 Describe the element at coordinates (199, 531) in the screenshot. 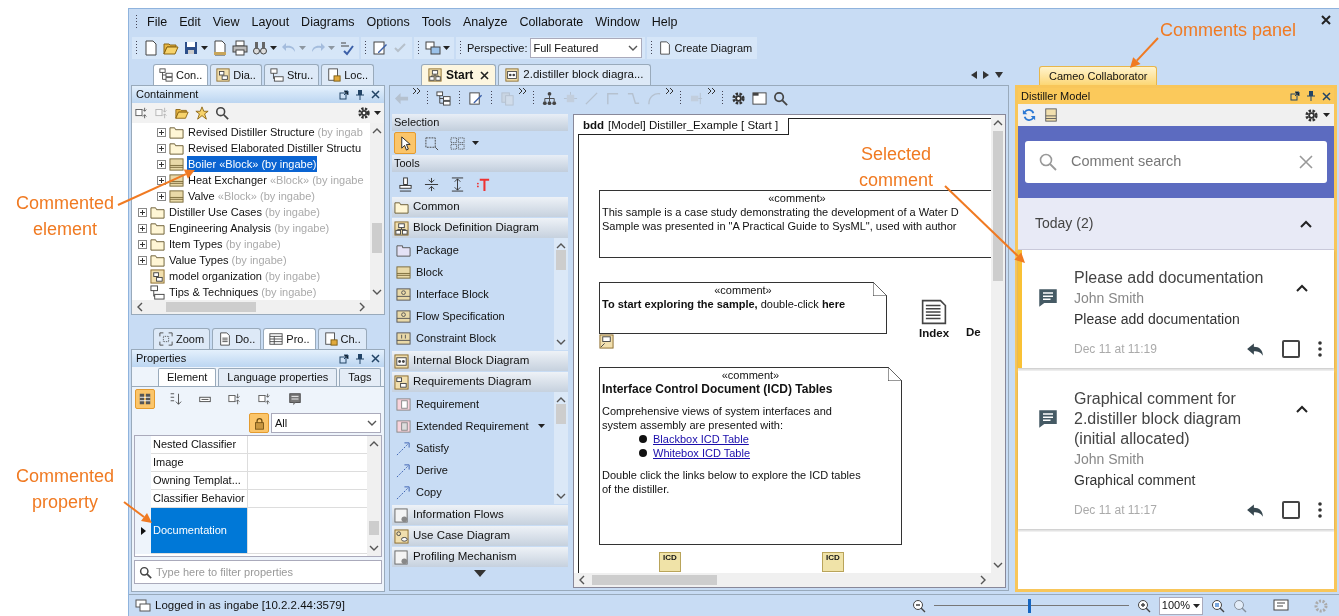

I see `property-name: Documentation` at that location.